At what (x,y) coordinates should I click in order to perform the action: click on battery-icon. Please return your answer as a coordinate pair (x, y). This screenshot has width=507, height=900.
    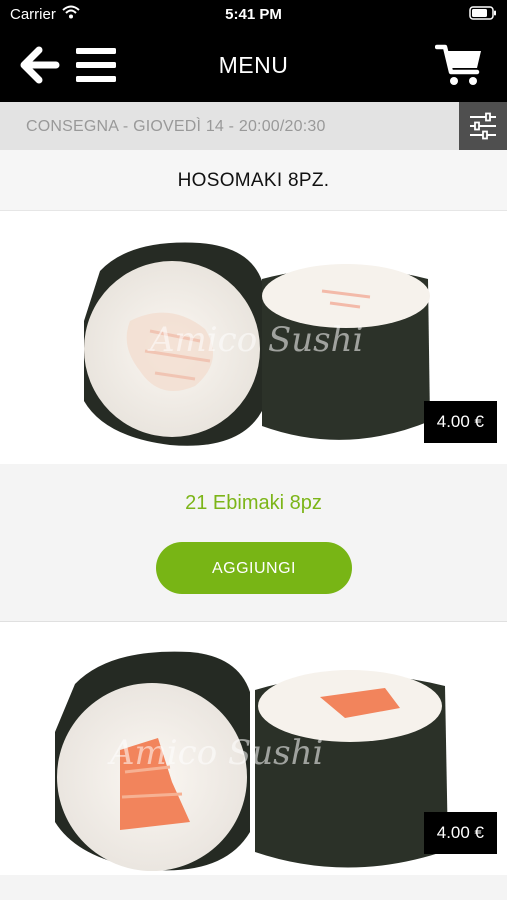
    Looking at the image, I should click on (482, 13).